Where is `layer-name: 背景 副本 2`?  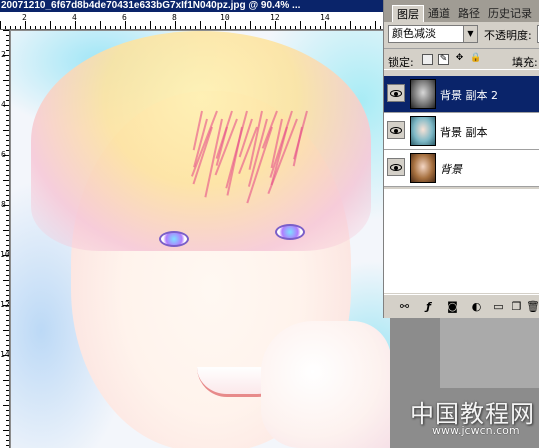 layer-name: 背景 副本 2 is located at coordinates (469, 95).